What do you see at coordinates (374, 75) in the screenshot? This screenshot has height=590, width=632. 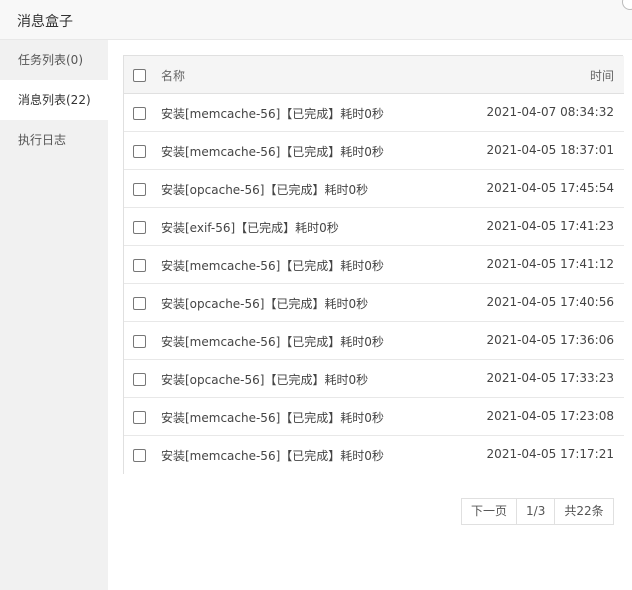 I see `table-header: 名称 时间` at bounding box center [374, 75].